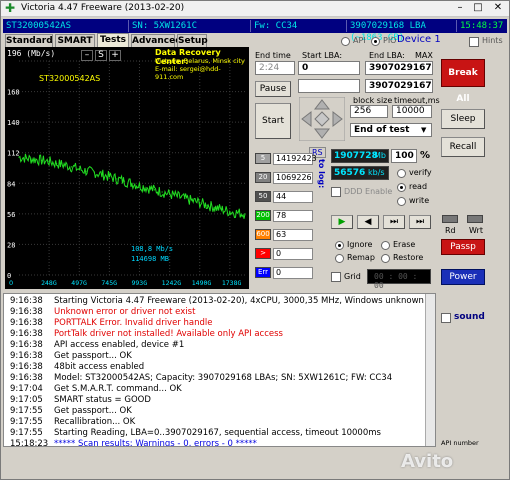 This screenshot has width=510, height=480. I want to click on log-line: 9:16:38 Get passport... OK, so click(214, 356).